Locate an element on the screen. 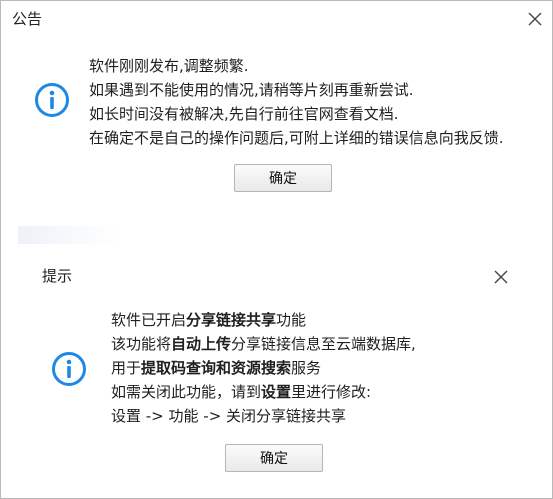 This screenshot has height=499, width=553. tip-line-3-pre: 用于 is located at coordinates (126, 368).